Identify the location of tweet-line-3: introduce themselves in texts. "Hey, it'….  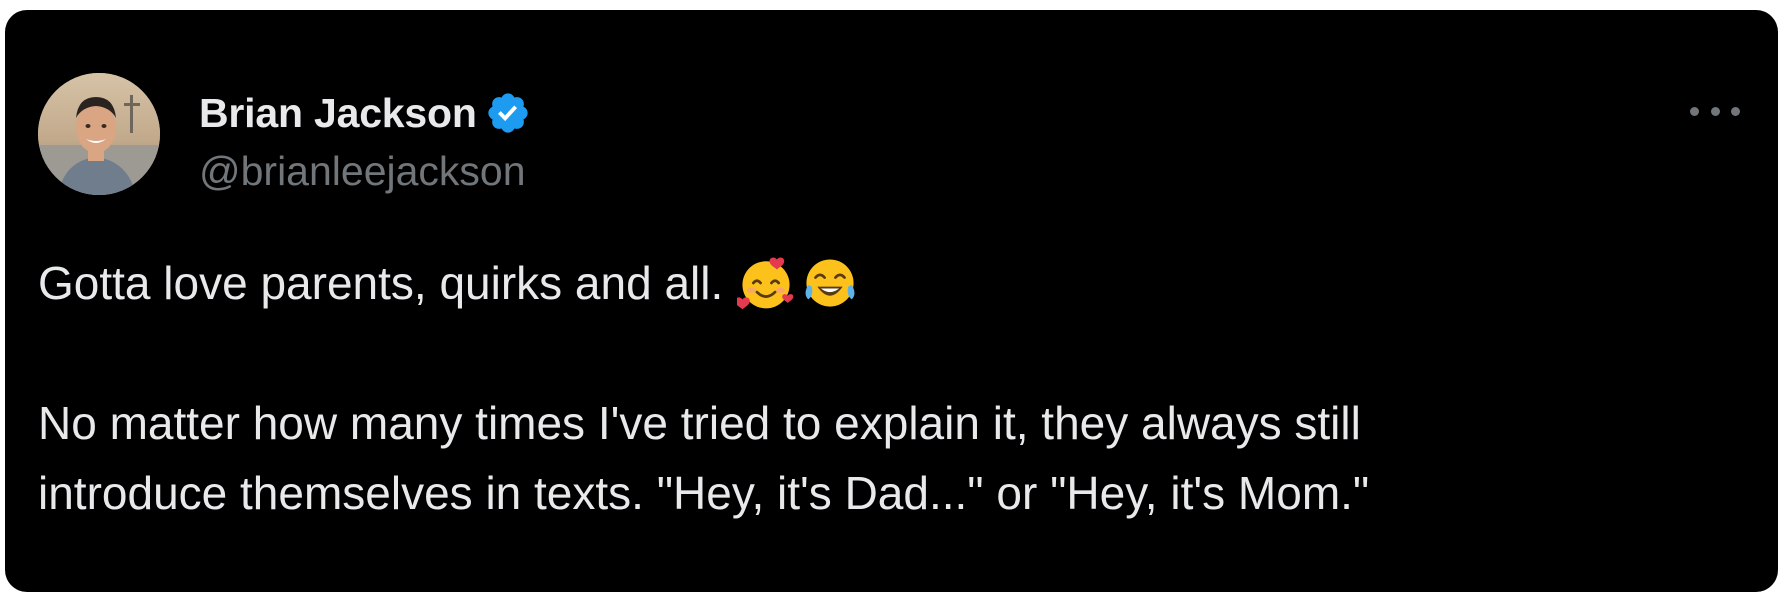
(704, 493).